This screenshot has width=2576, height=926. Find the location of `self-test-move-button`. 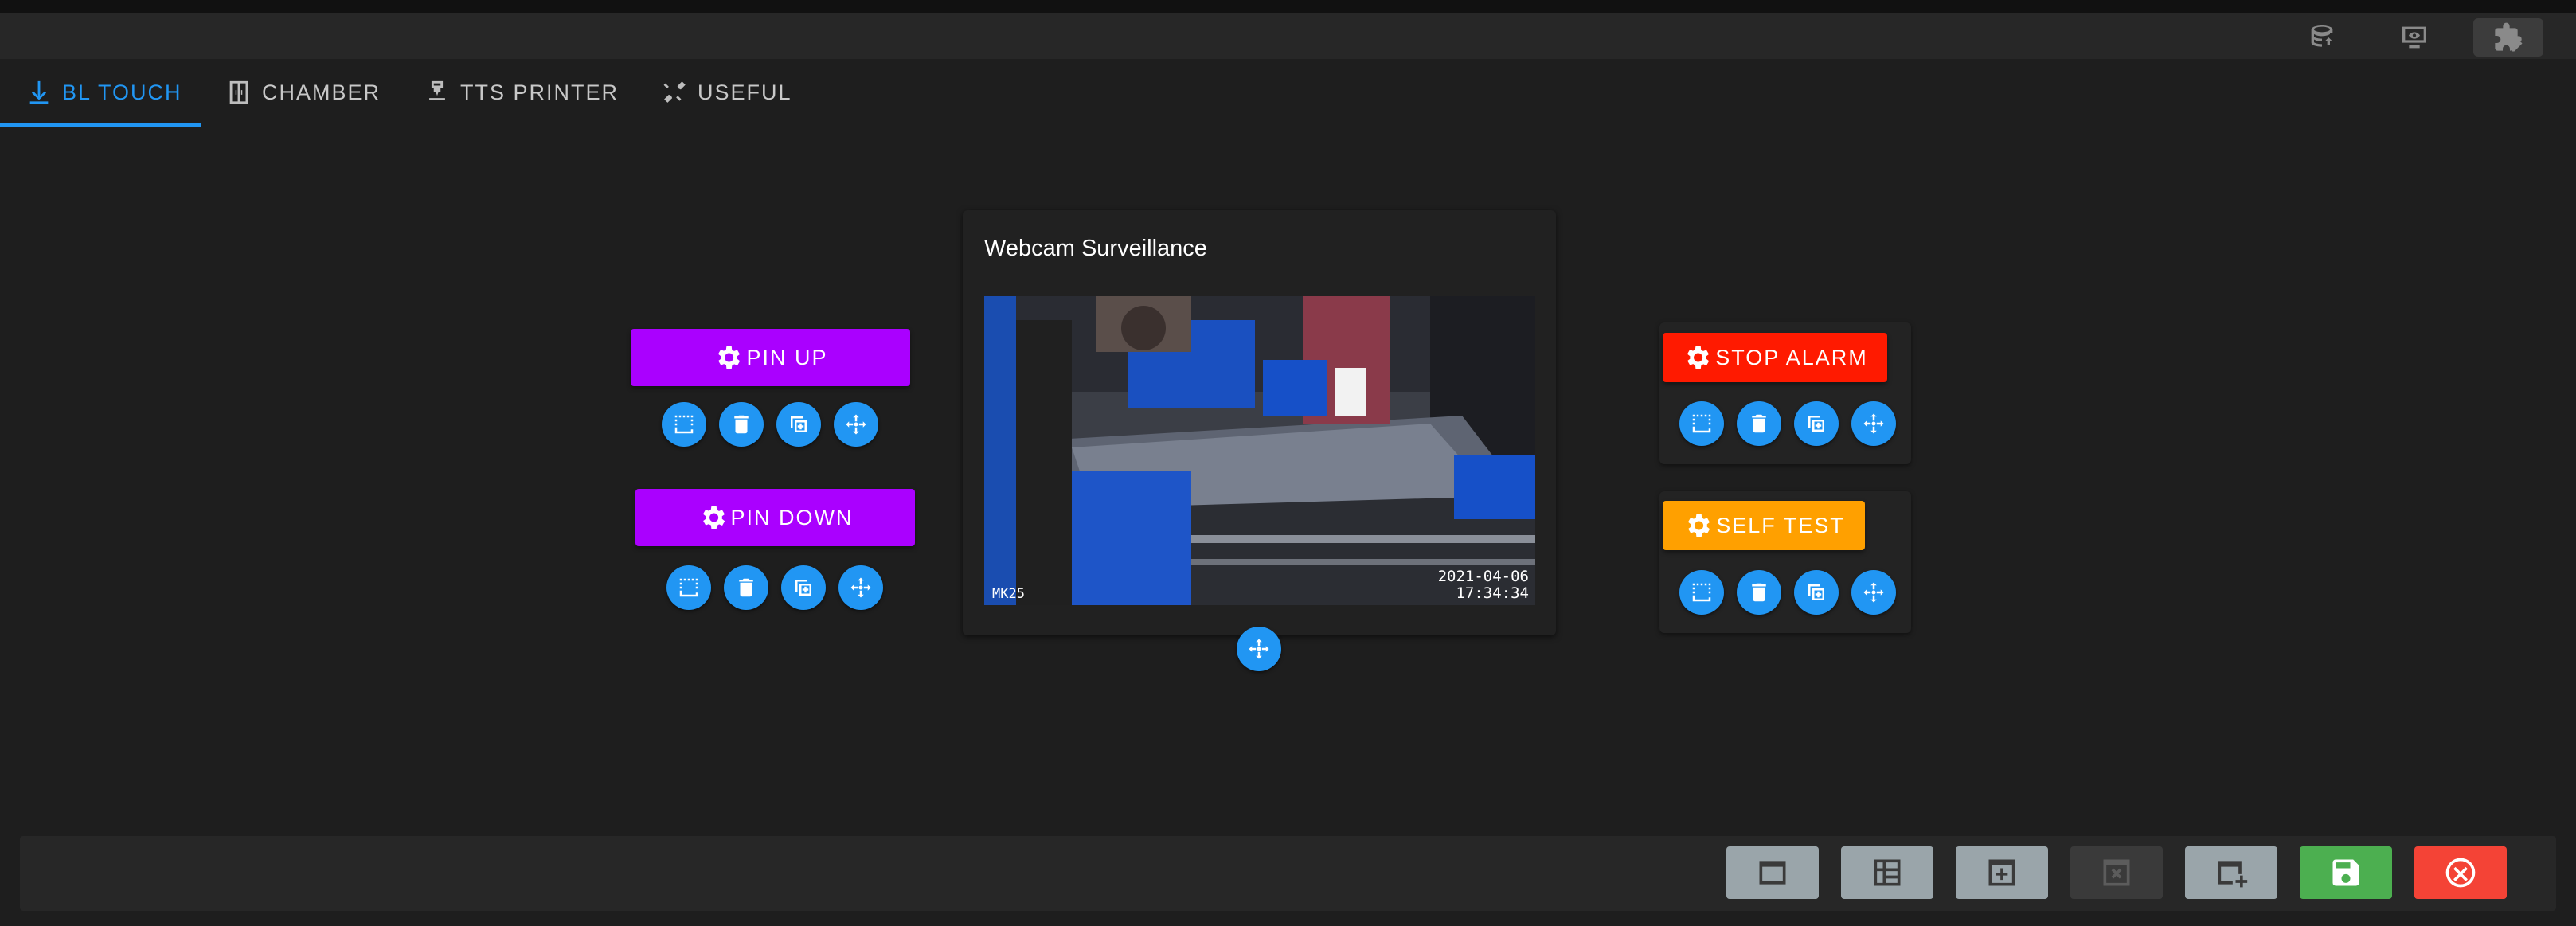

self-test-move-button is located at coordinates (1874, 593).